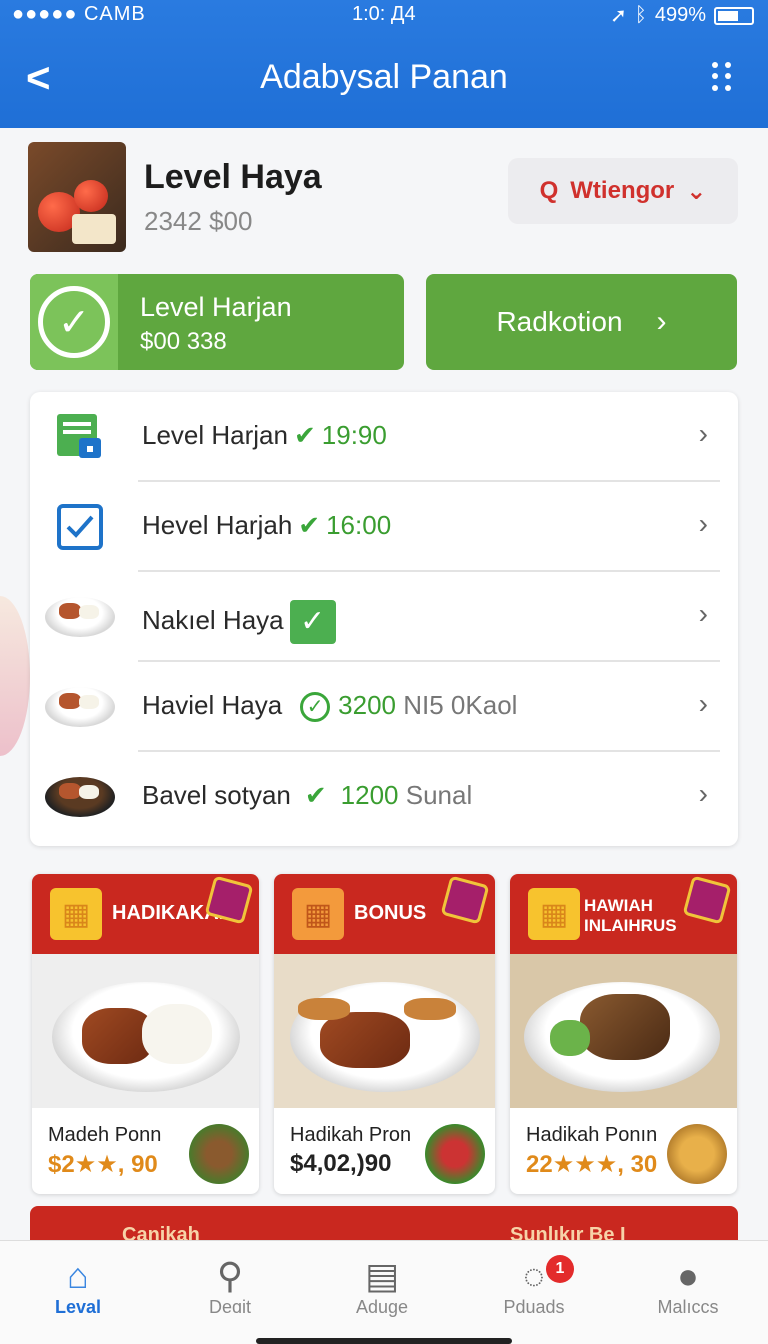  Describe the element at coordinates (696, 191) in the screenshot. I see `chevron-down-icon: ⌄` at that location.